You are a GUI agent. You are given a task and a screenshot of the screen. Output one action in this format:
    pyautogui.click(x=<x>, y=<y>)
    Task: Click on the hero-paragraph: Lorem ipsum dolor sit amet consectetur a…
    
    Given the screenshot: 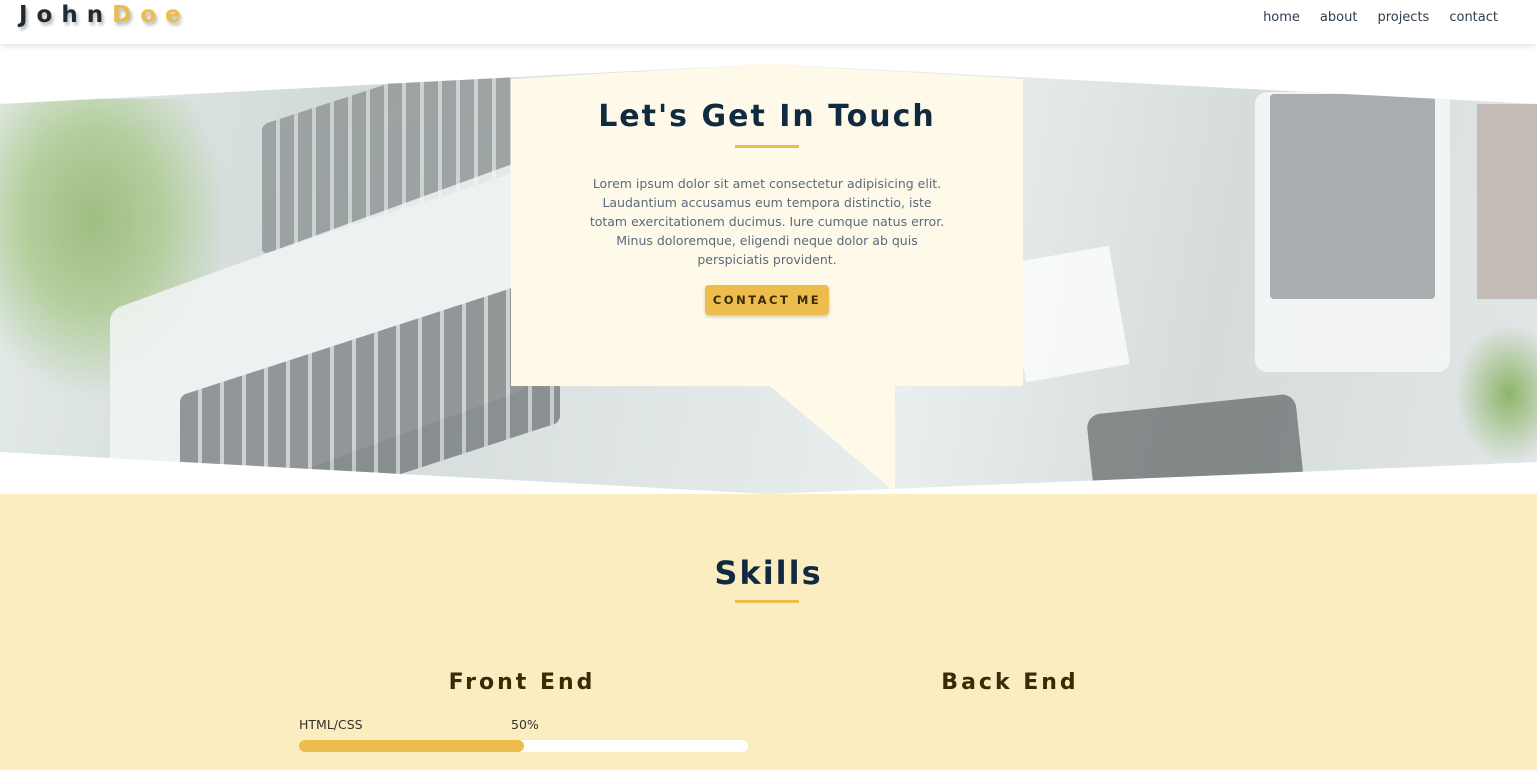 What is the action you would take?
    pyautogui.click(x=767, y=221)
    